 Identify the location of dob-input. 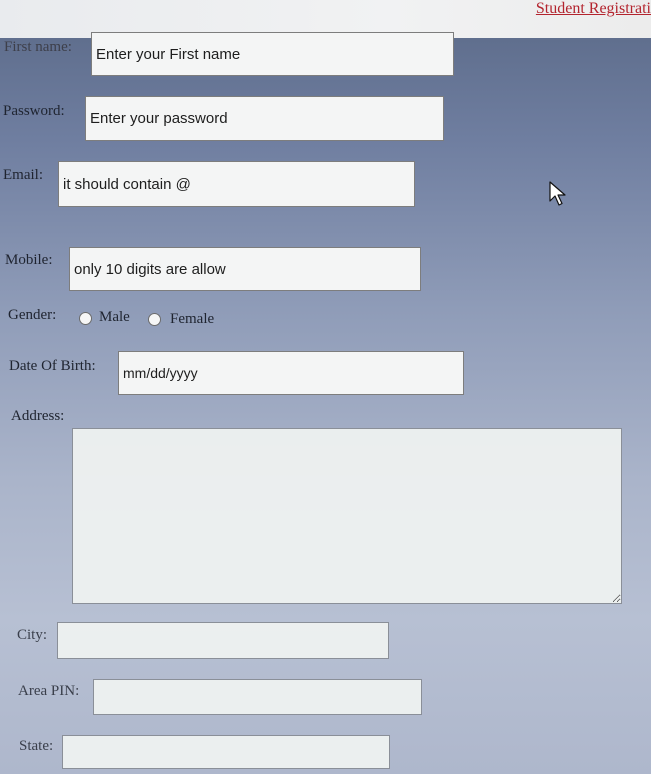
(291, 373).